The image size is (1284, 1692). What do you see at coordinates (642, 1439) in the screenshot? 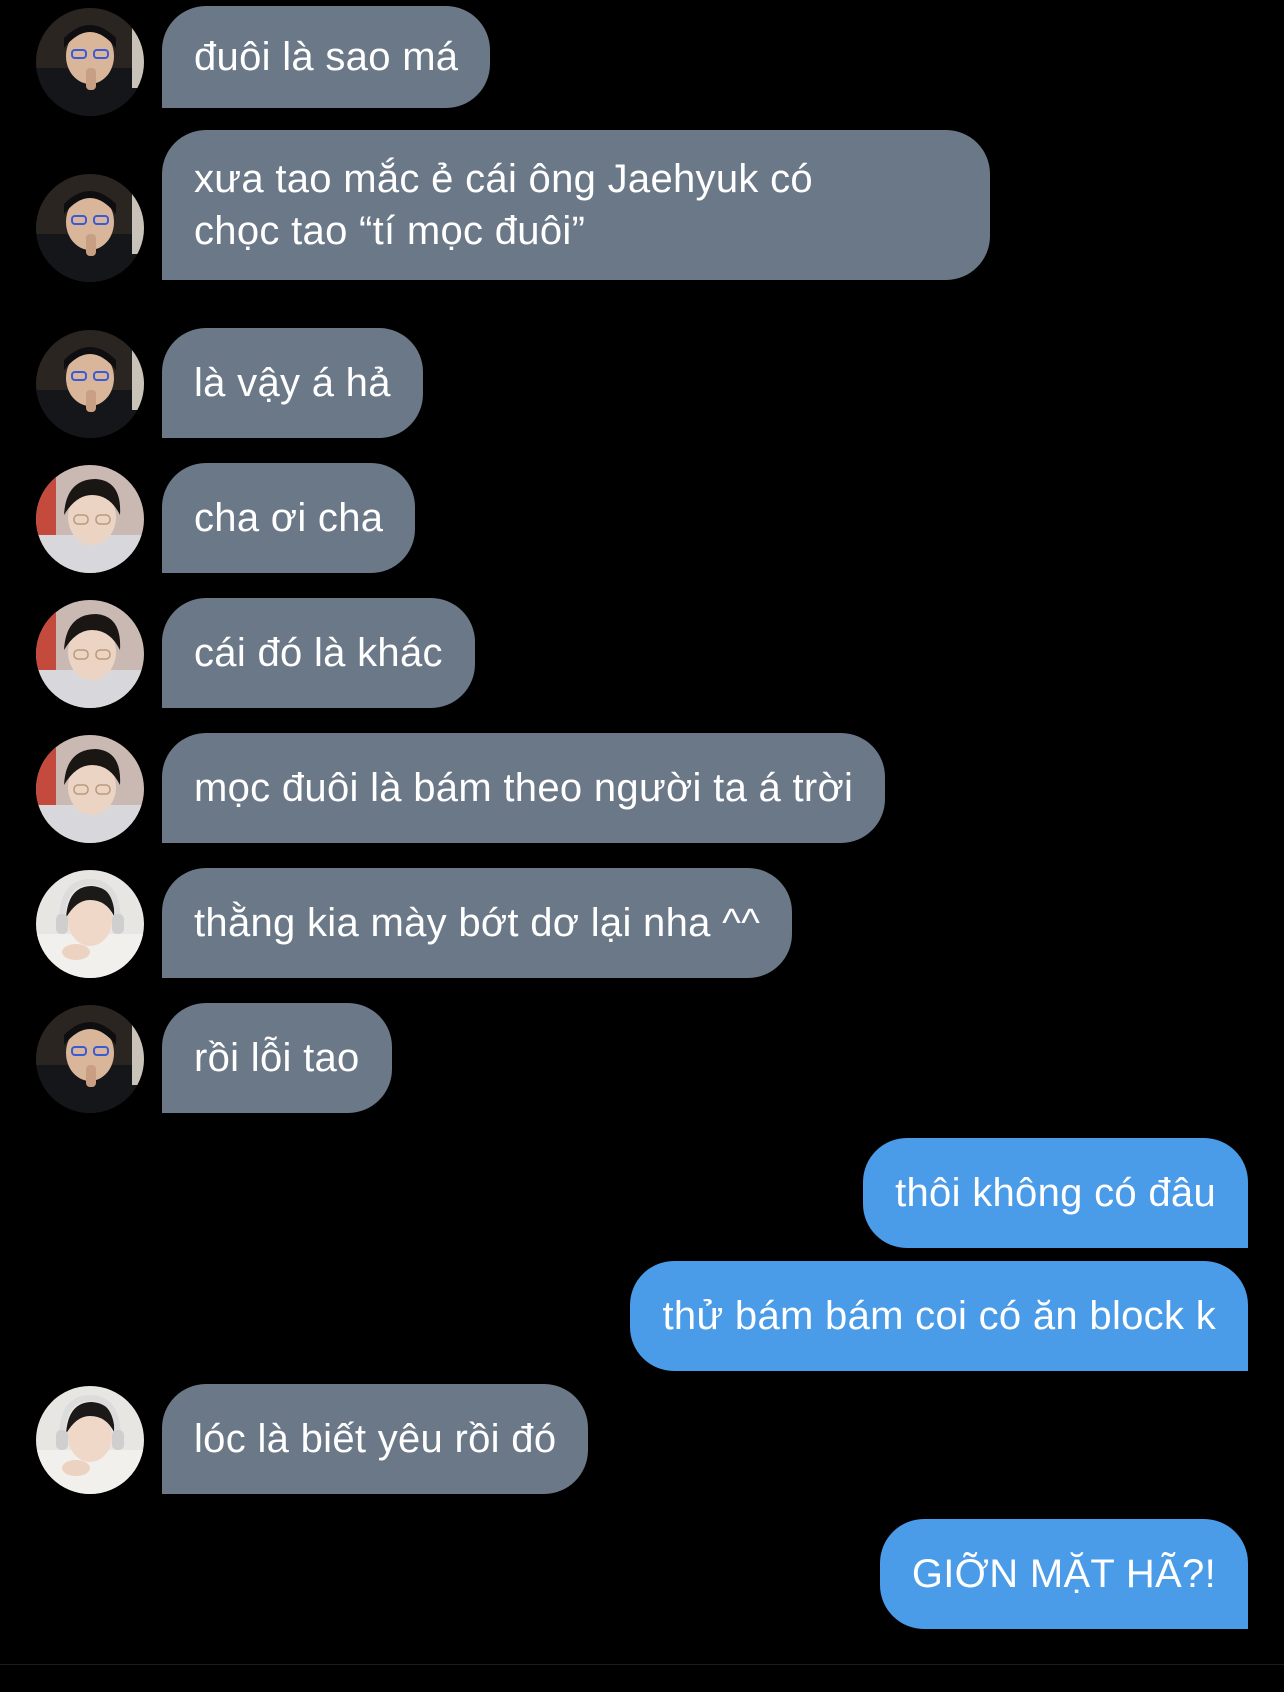
I see `message-row: lóc là biết yêu rồi đó` at bounding box center [642, 1439].